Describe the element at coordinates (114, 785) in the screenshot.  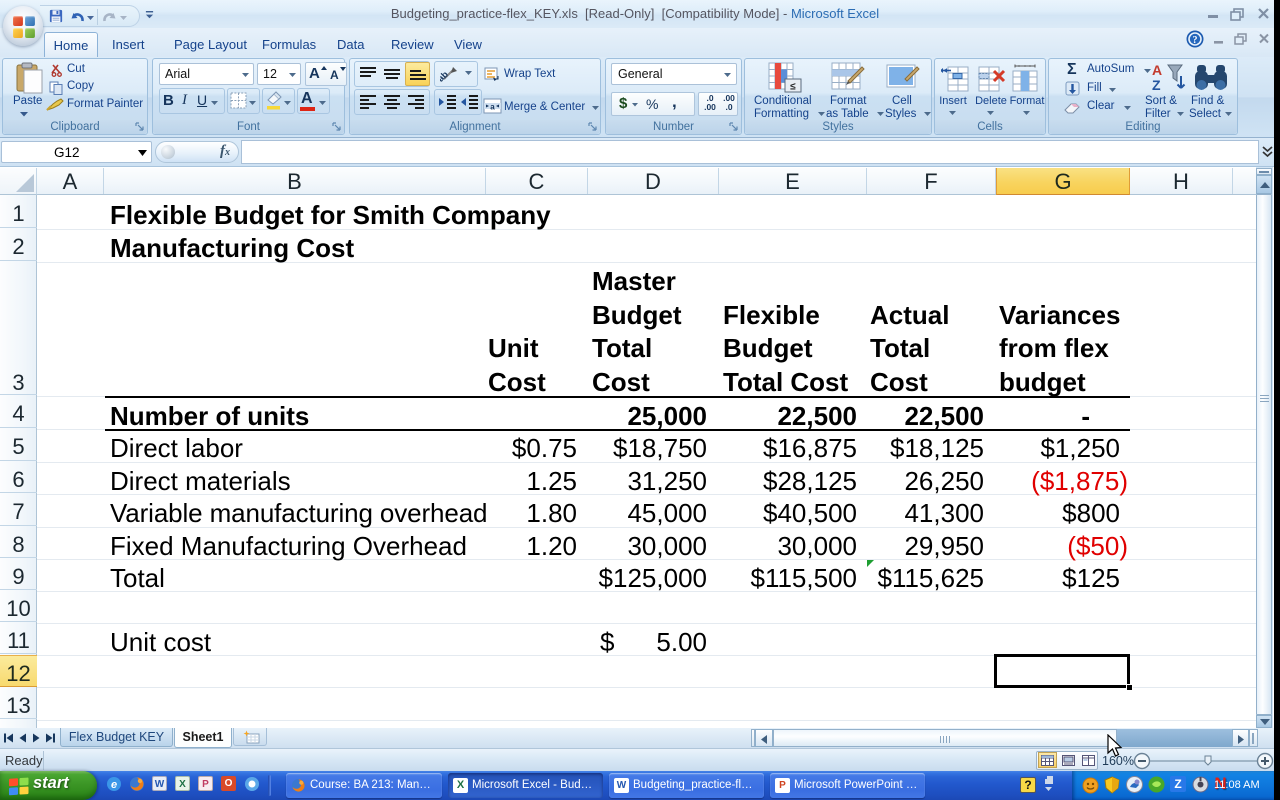
I see `svg-text: e` at that location.